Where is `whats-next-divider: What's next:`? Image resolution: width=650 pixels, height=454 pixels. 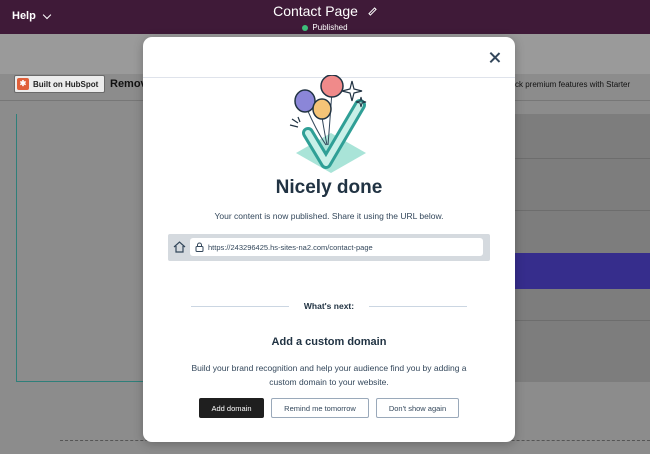 whats-next-divider: What's next: is located at coordinates (329, 306).